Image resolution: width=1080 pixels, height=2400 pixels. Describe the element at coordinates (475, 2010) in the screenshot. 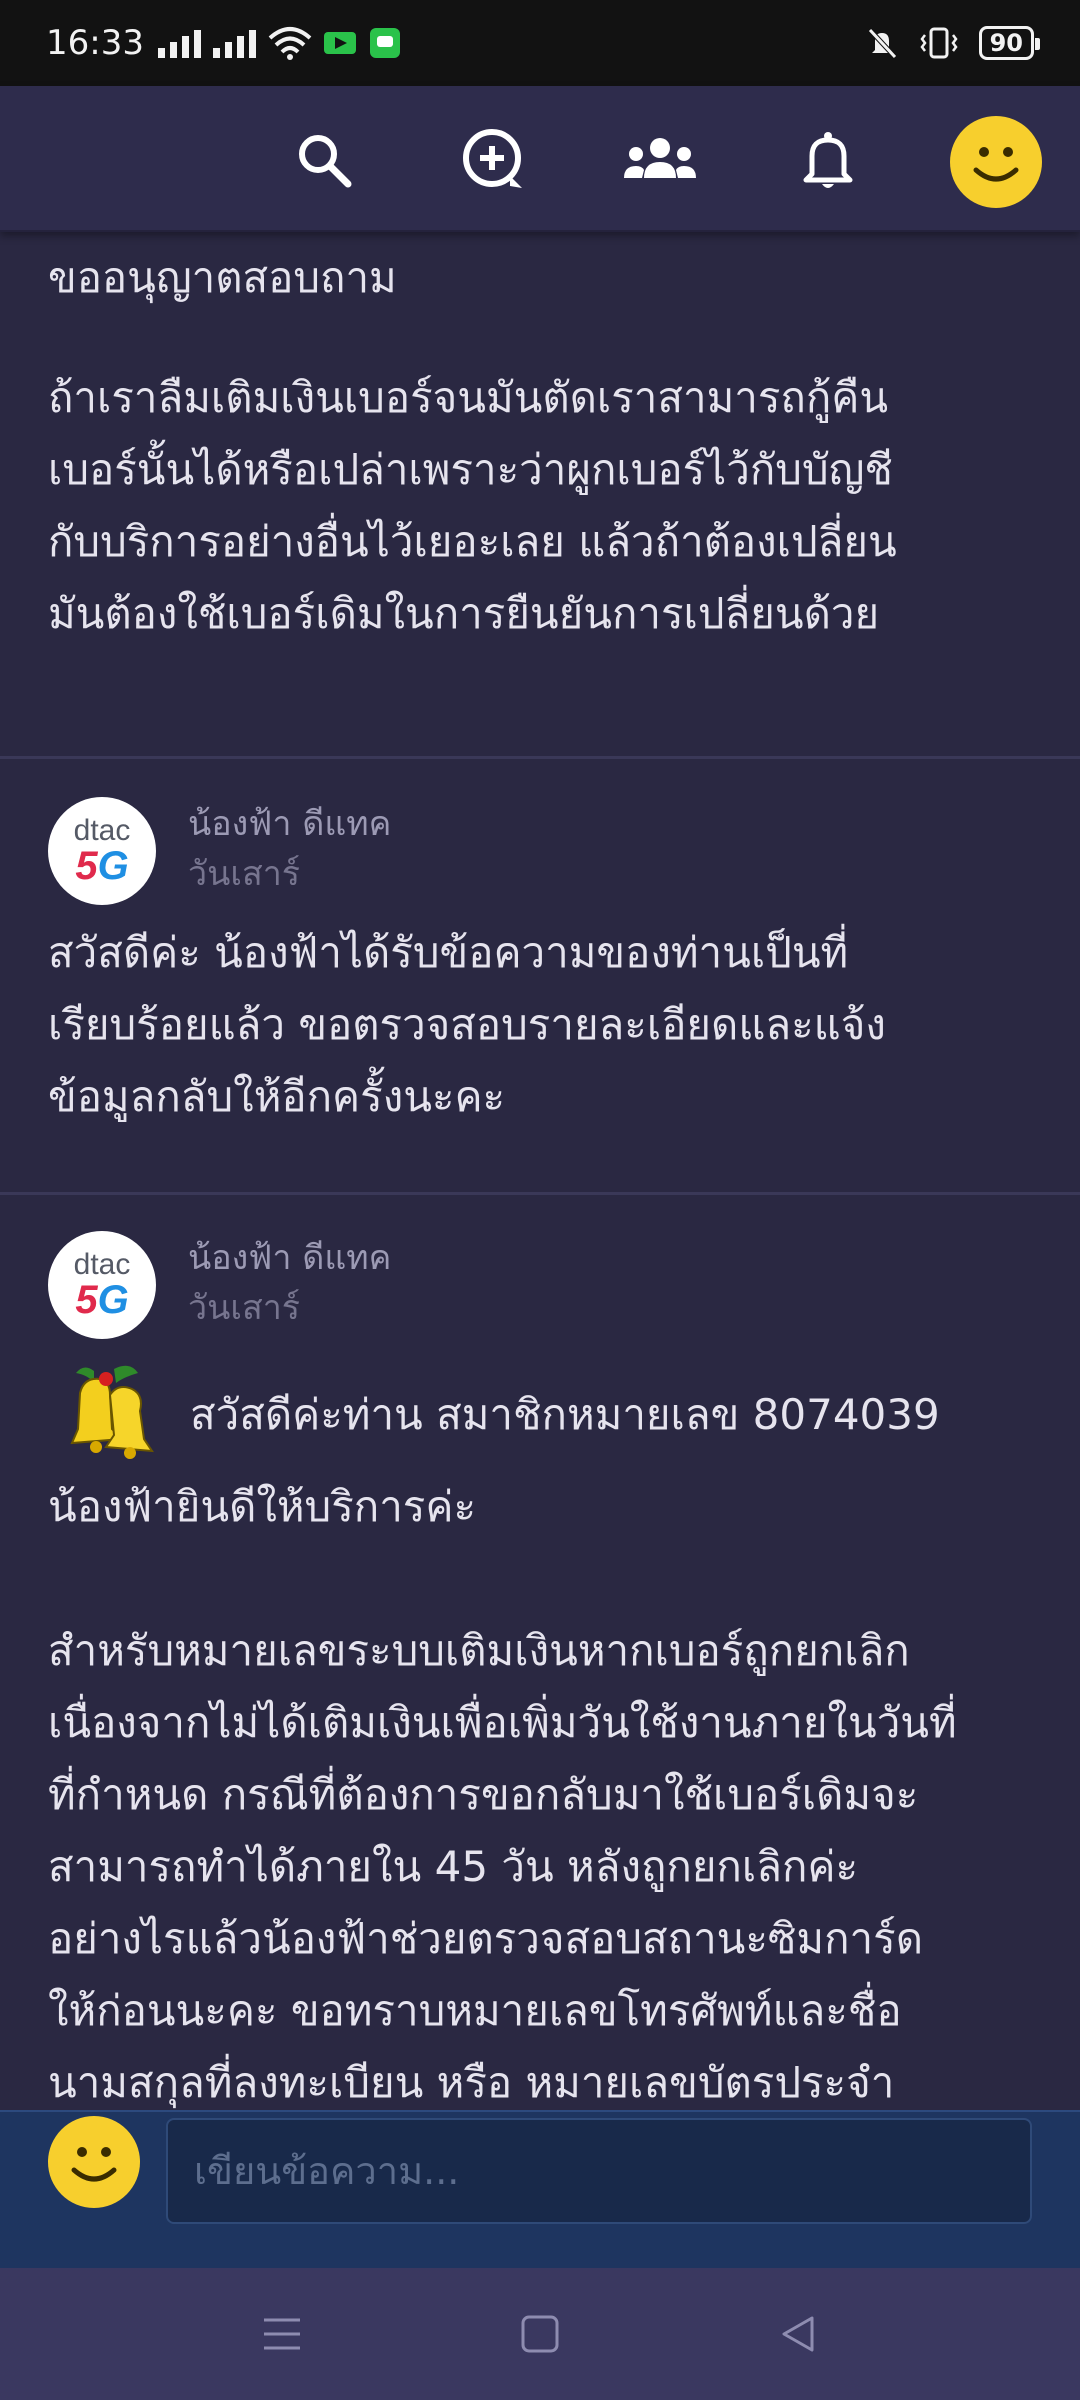

I see `reply-body-line: ให้ก่อนนะคะ ขอทราบหมายเลขโทรศัพท์และชื่อ` at that location.